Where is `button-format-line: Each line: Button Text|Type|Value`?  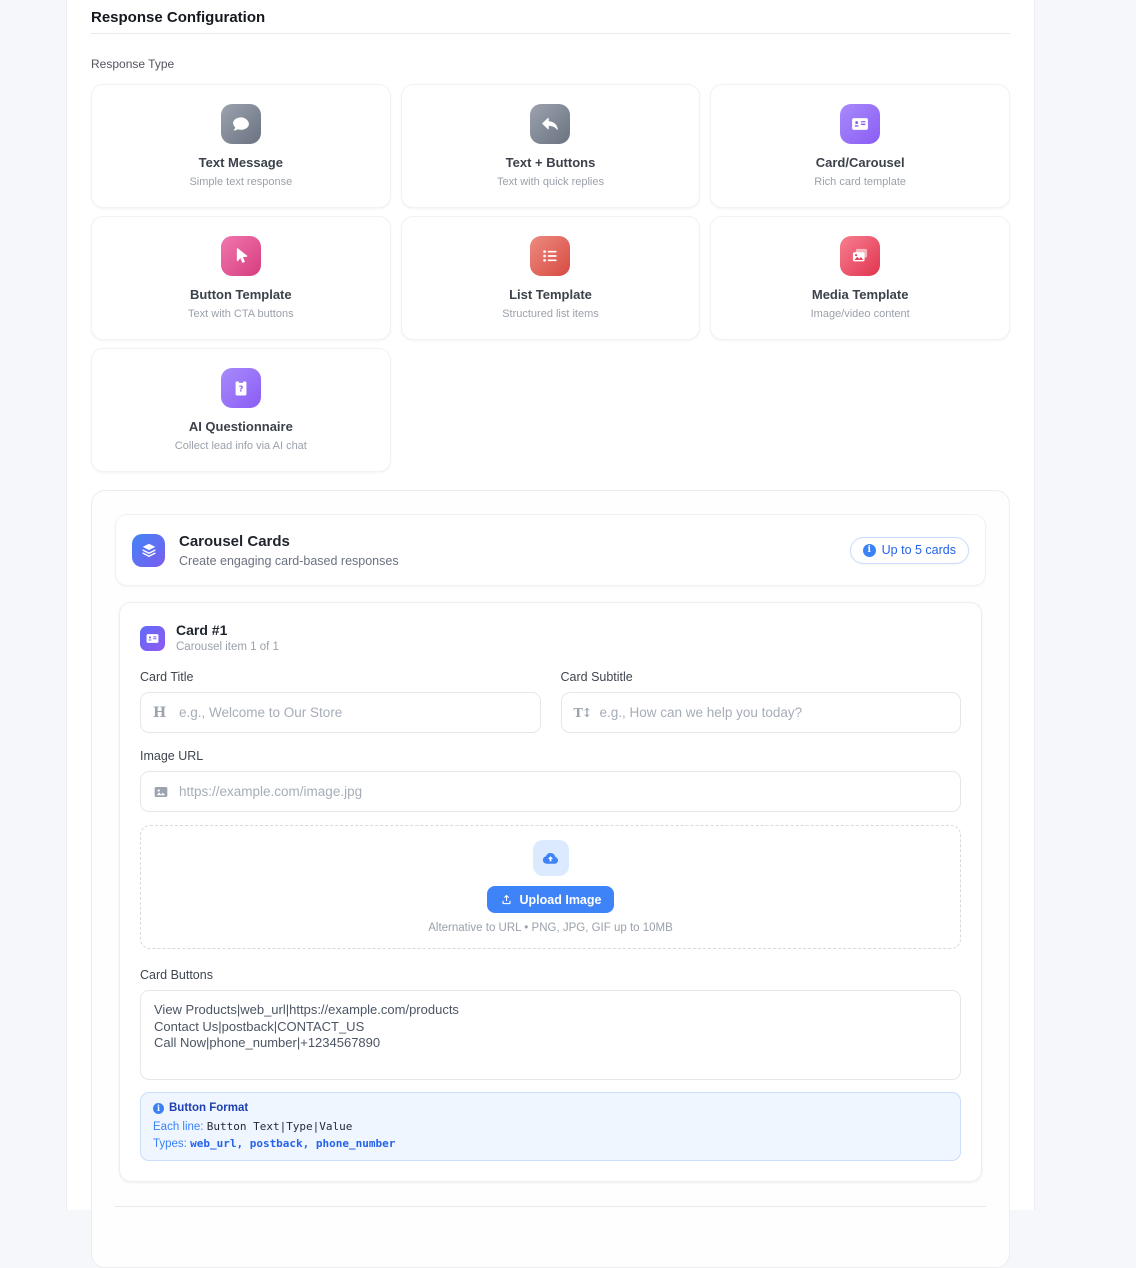
button-format-line: Each line: Button Text|Type|Value is located at coordinates (550, 1127).